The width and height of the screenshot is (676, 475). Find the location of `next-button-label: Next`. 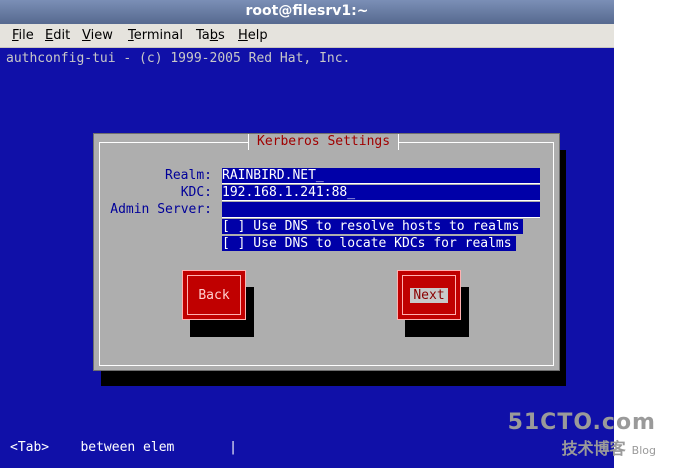

next-button-label: Next is located at coordinates (429, 295).